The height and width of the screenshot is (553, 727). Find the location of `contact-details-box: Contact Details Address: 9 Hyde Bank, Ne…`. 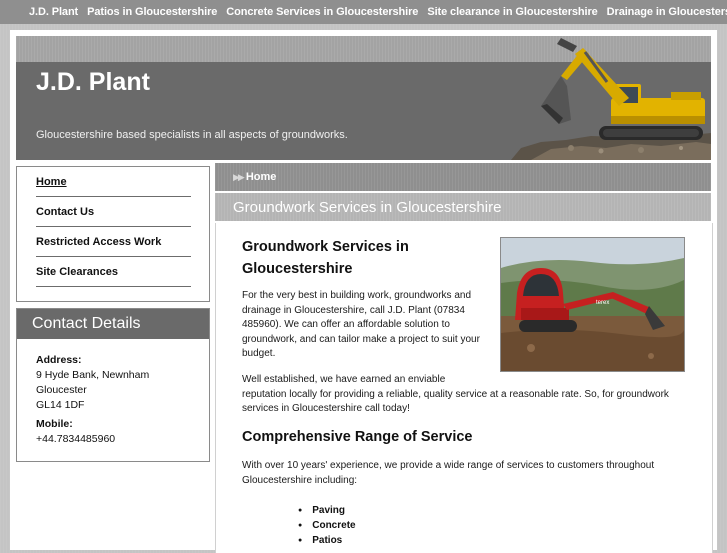

contact-details-box: Contact Details Address: 9 Hyde Bank, Ne… is located at coordinates (113, 385).